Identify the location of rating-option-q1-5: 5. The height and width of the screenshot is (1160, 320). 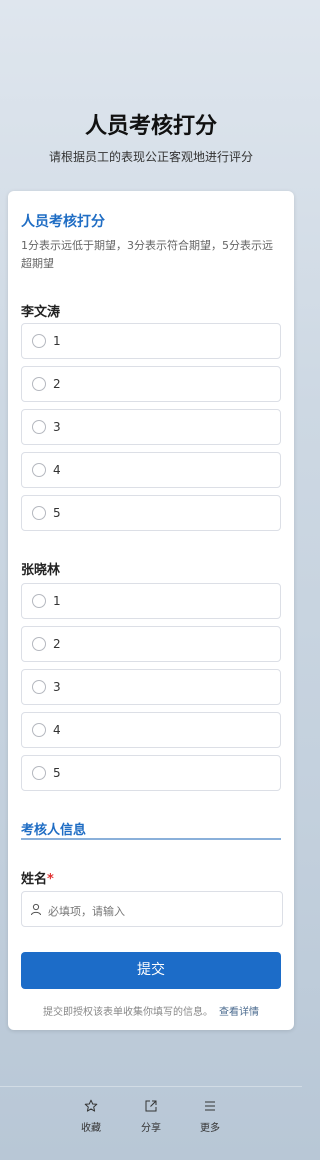
(151, 513).